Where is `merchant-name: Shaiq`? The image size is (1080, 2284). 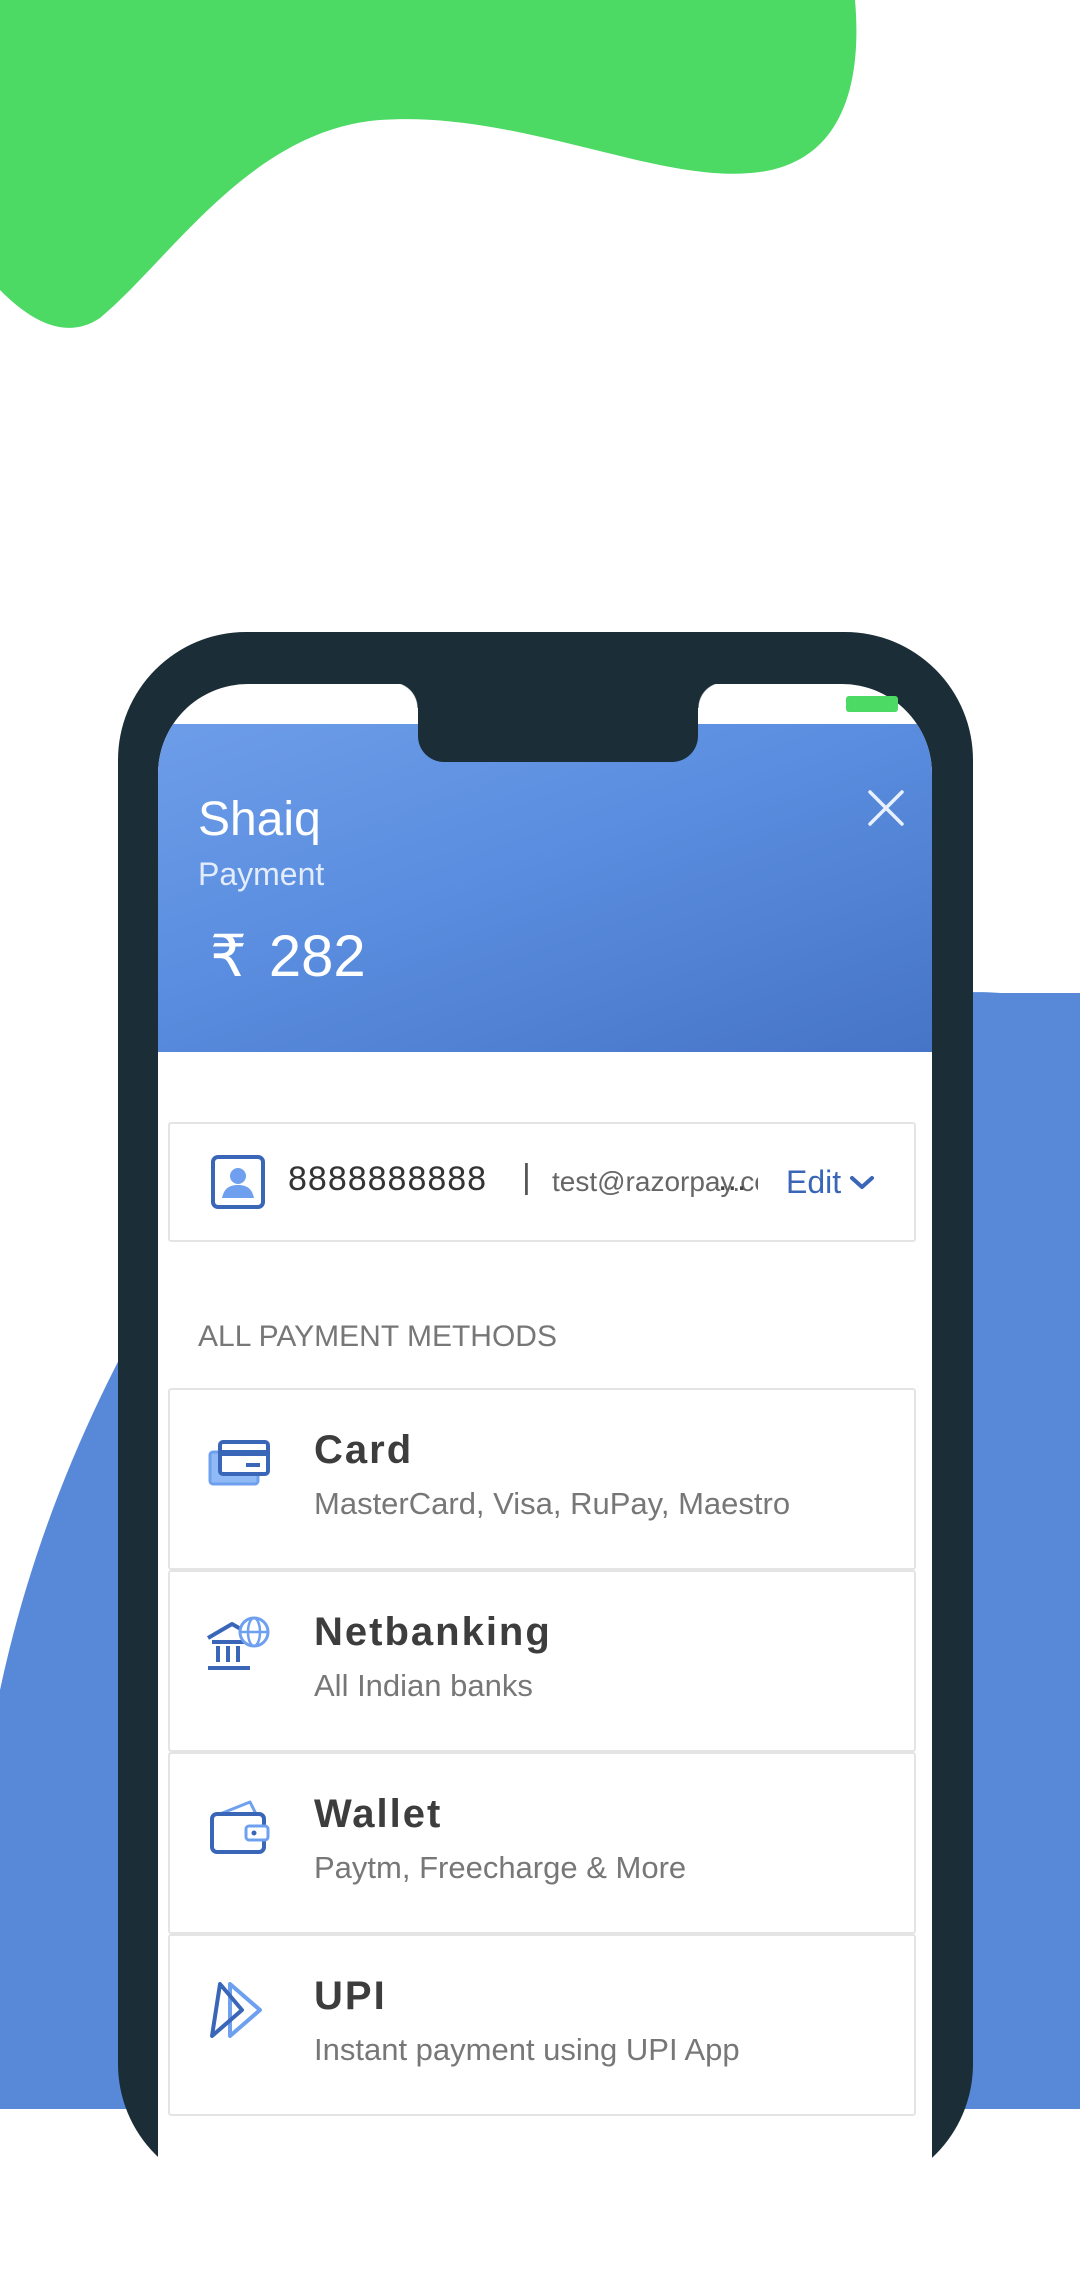 merchant-name: Shaiq is located at coordinates (259, 819).